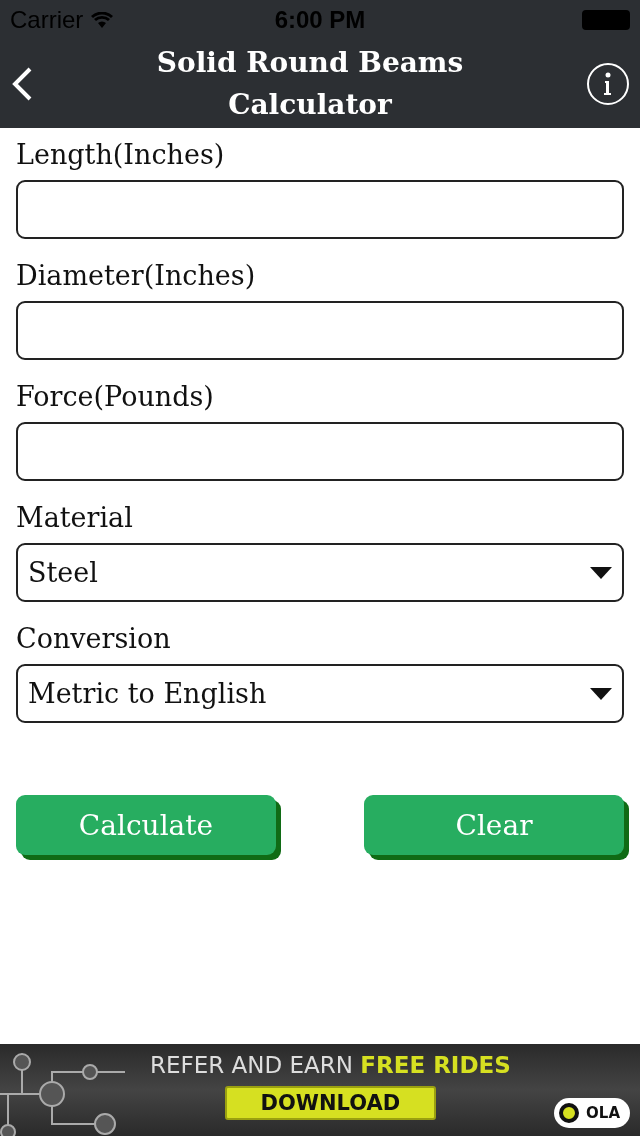 The width and height of the screenshot is (640, 1136). Describe the element at coordinates (592, 1113) in the screenshot. I see `brand-logo: OLA` at that location.